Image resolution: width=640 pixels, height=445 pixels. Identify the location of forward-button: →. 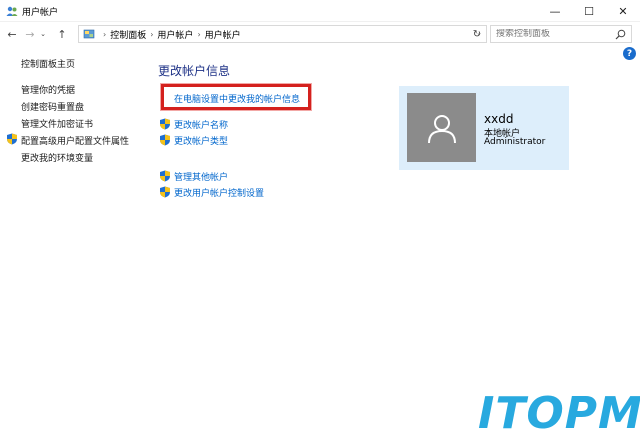
(30, 34).